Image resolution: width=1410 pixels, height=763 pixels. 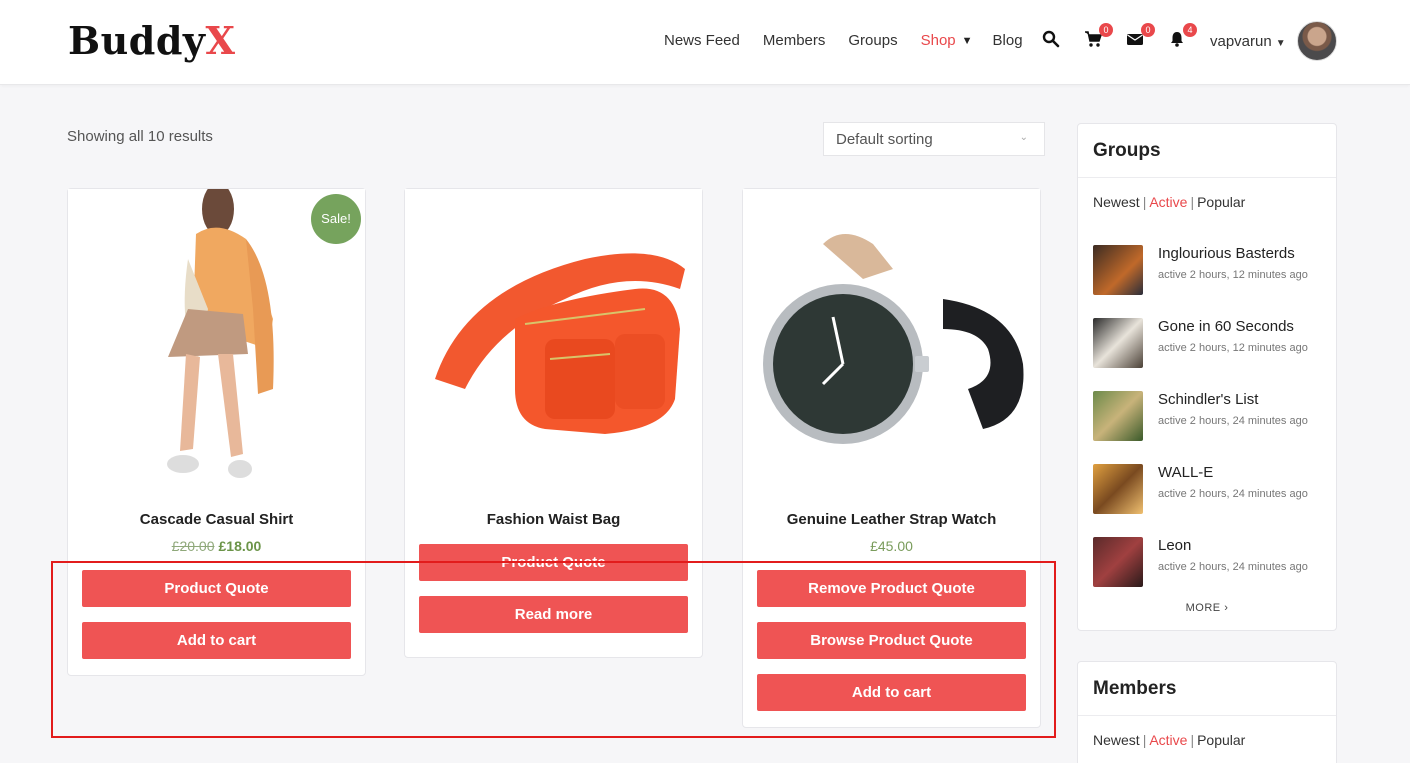 What do you see at coordinates (1106, 30) in the screenshot?
I see `cart-count-badge: 0` at bounding box center [1106, 30].